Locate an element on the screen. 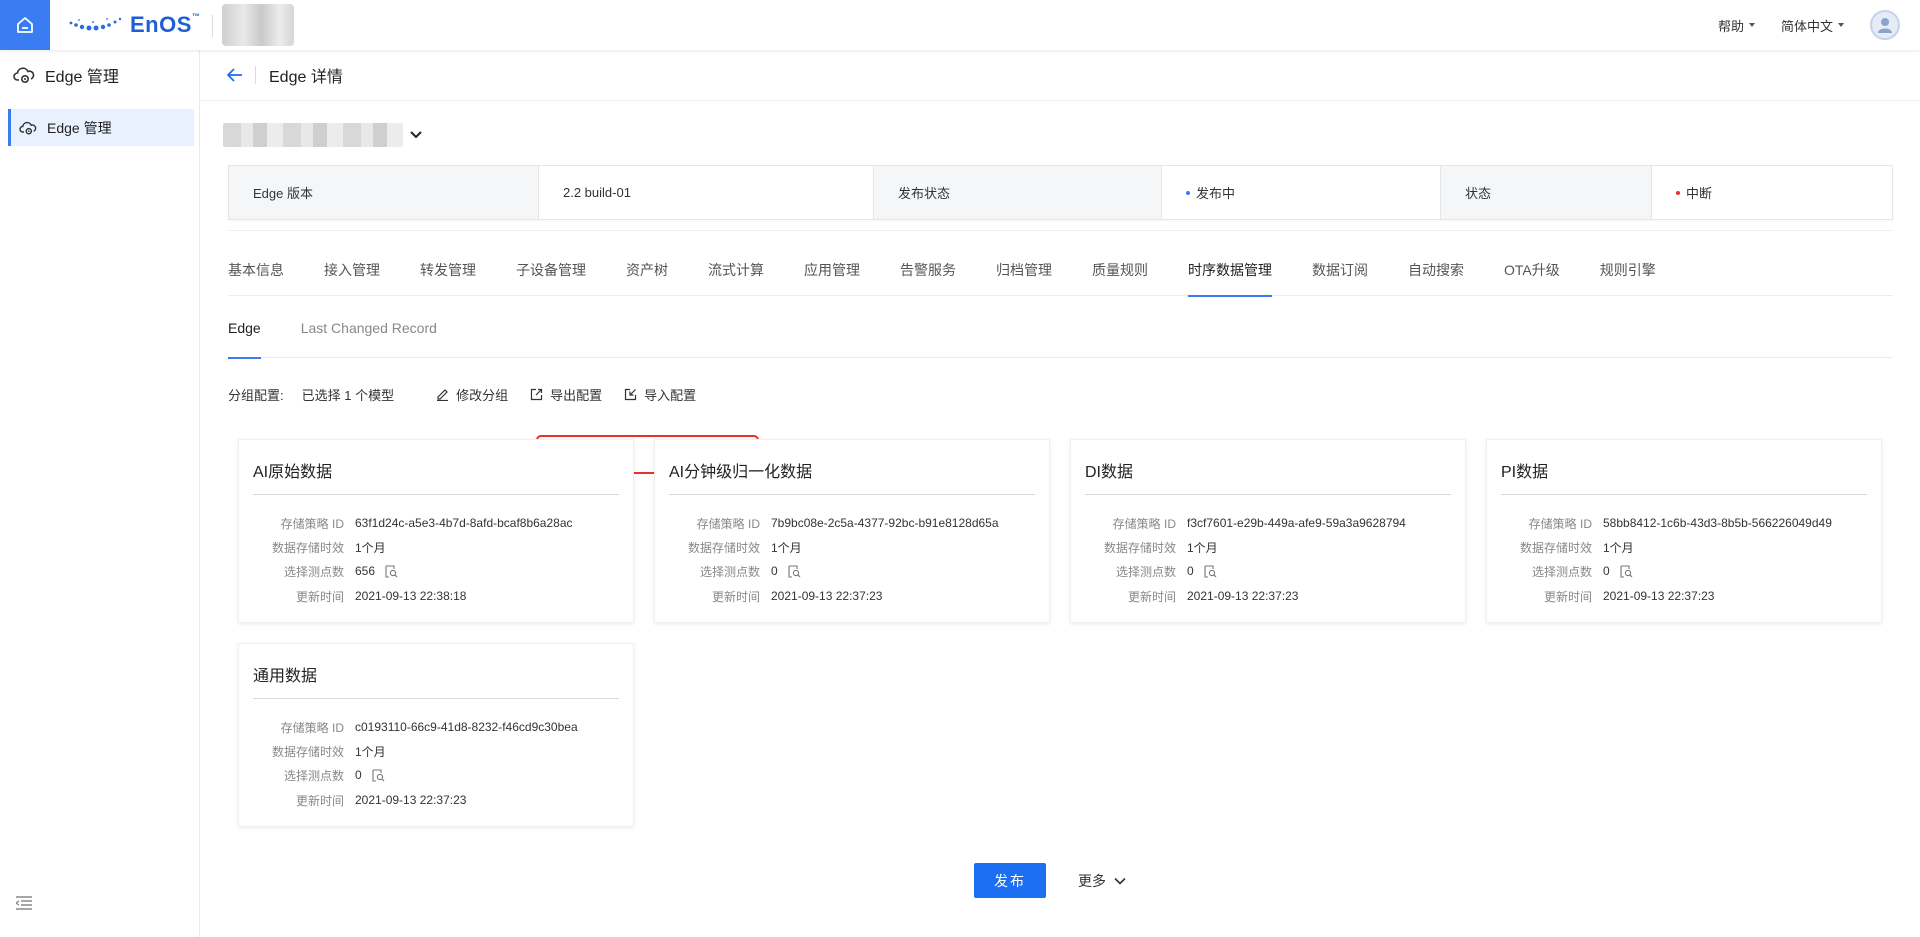  tab-app-management: 应用管理 is located at coordinates (832, 278).